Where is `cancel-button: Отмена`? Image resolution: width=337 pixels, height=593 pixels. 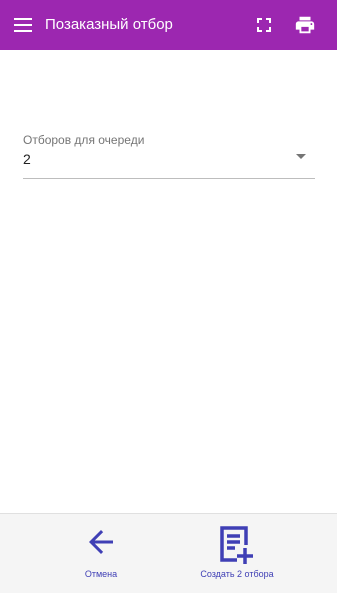 cancel-button: Отмена is located at coordinates (101, 553).